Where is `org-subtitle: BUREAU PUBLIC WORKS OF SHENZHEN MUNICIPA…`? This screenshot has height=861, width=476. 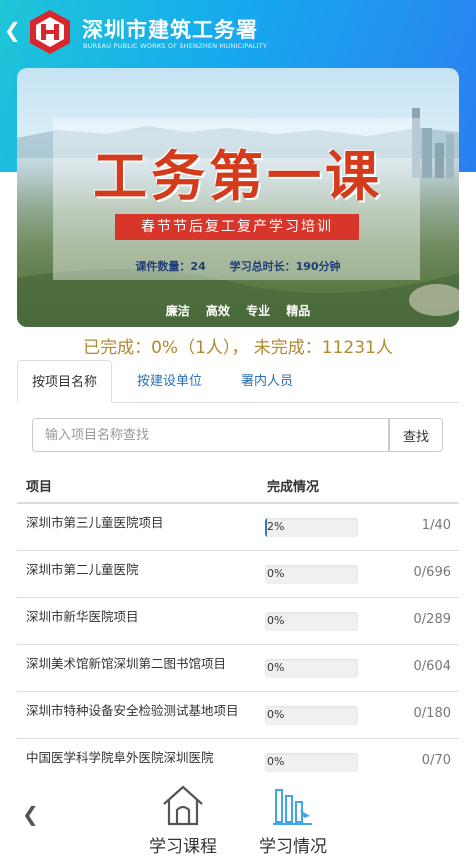
org-subtitle: BUREAU PUBLIC WORKS OF SHENZHEN MUNICIPA… is located at coordinates (175, 46).